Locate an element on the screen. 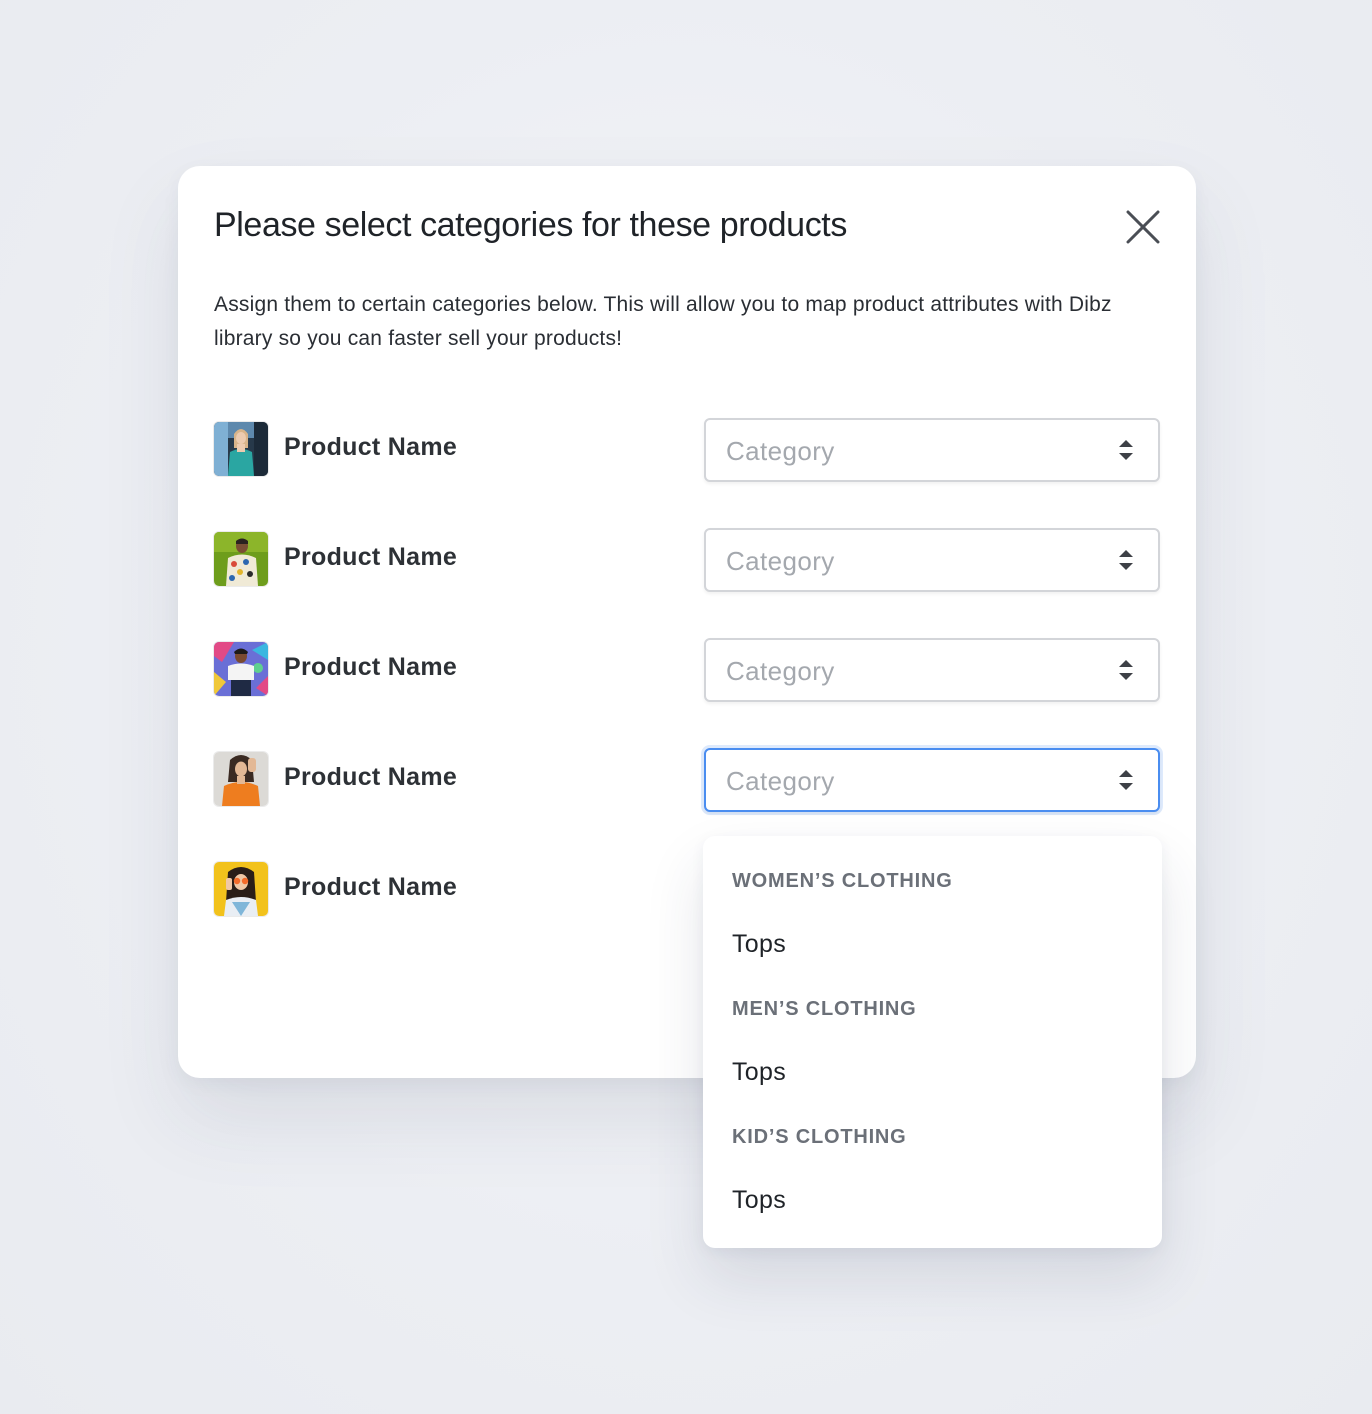 This screenshot has width=1372, height=1414. close-button is located at coordinates (1143, 227).